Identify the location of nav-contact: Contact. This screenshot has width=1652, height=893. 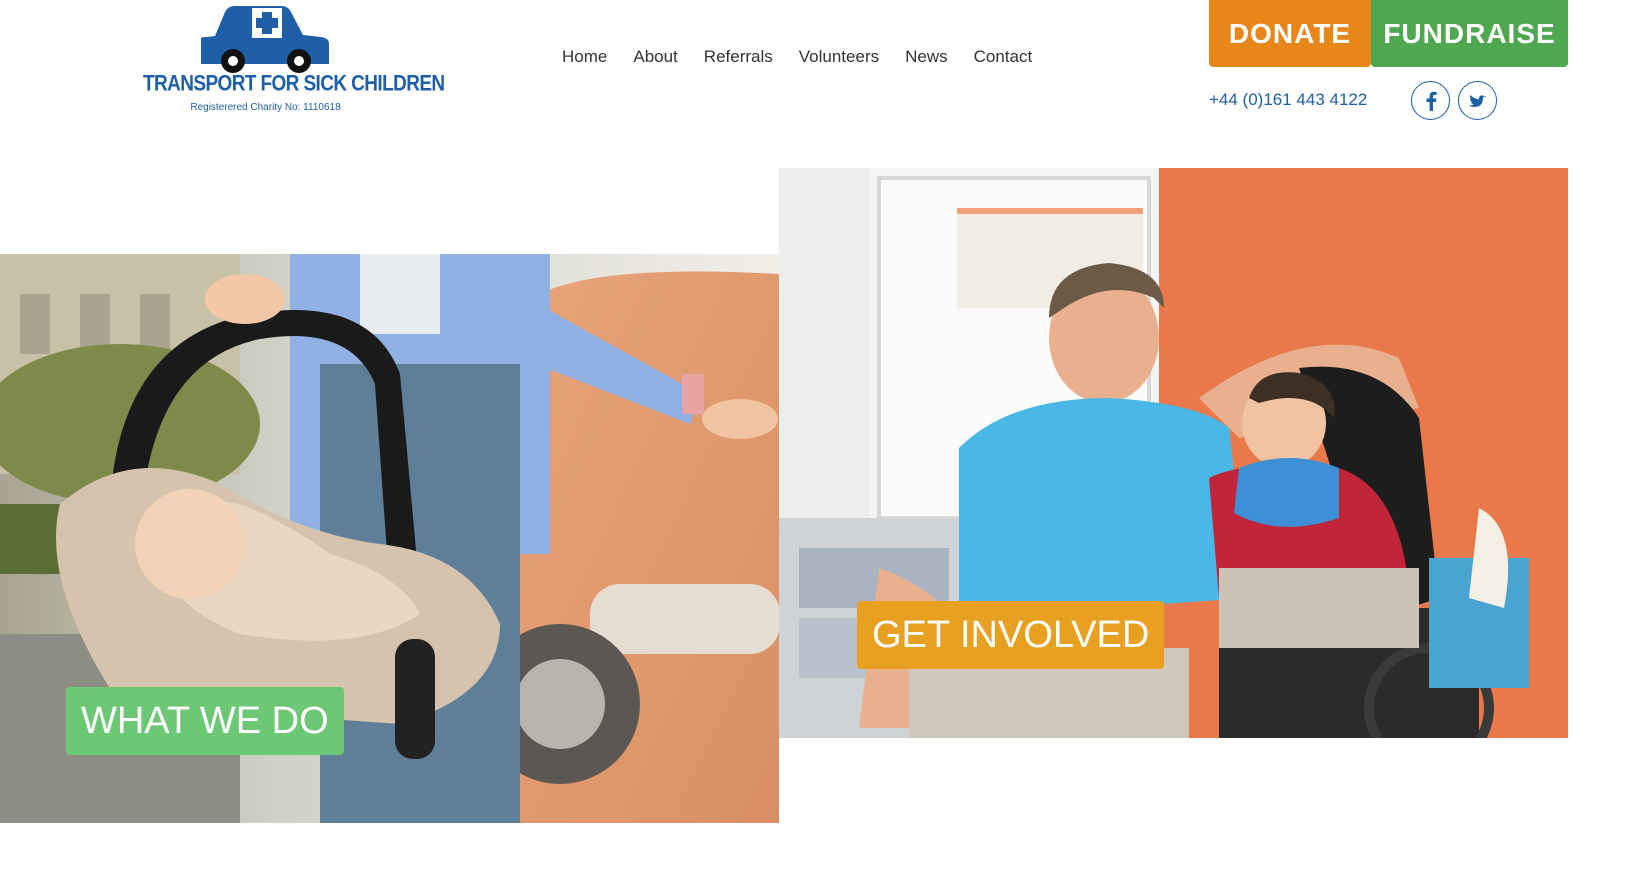
(1003, 57).